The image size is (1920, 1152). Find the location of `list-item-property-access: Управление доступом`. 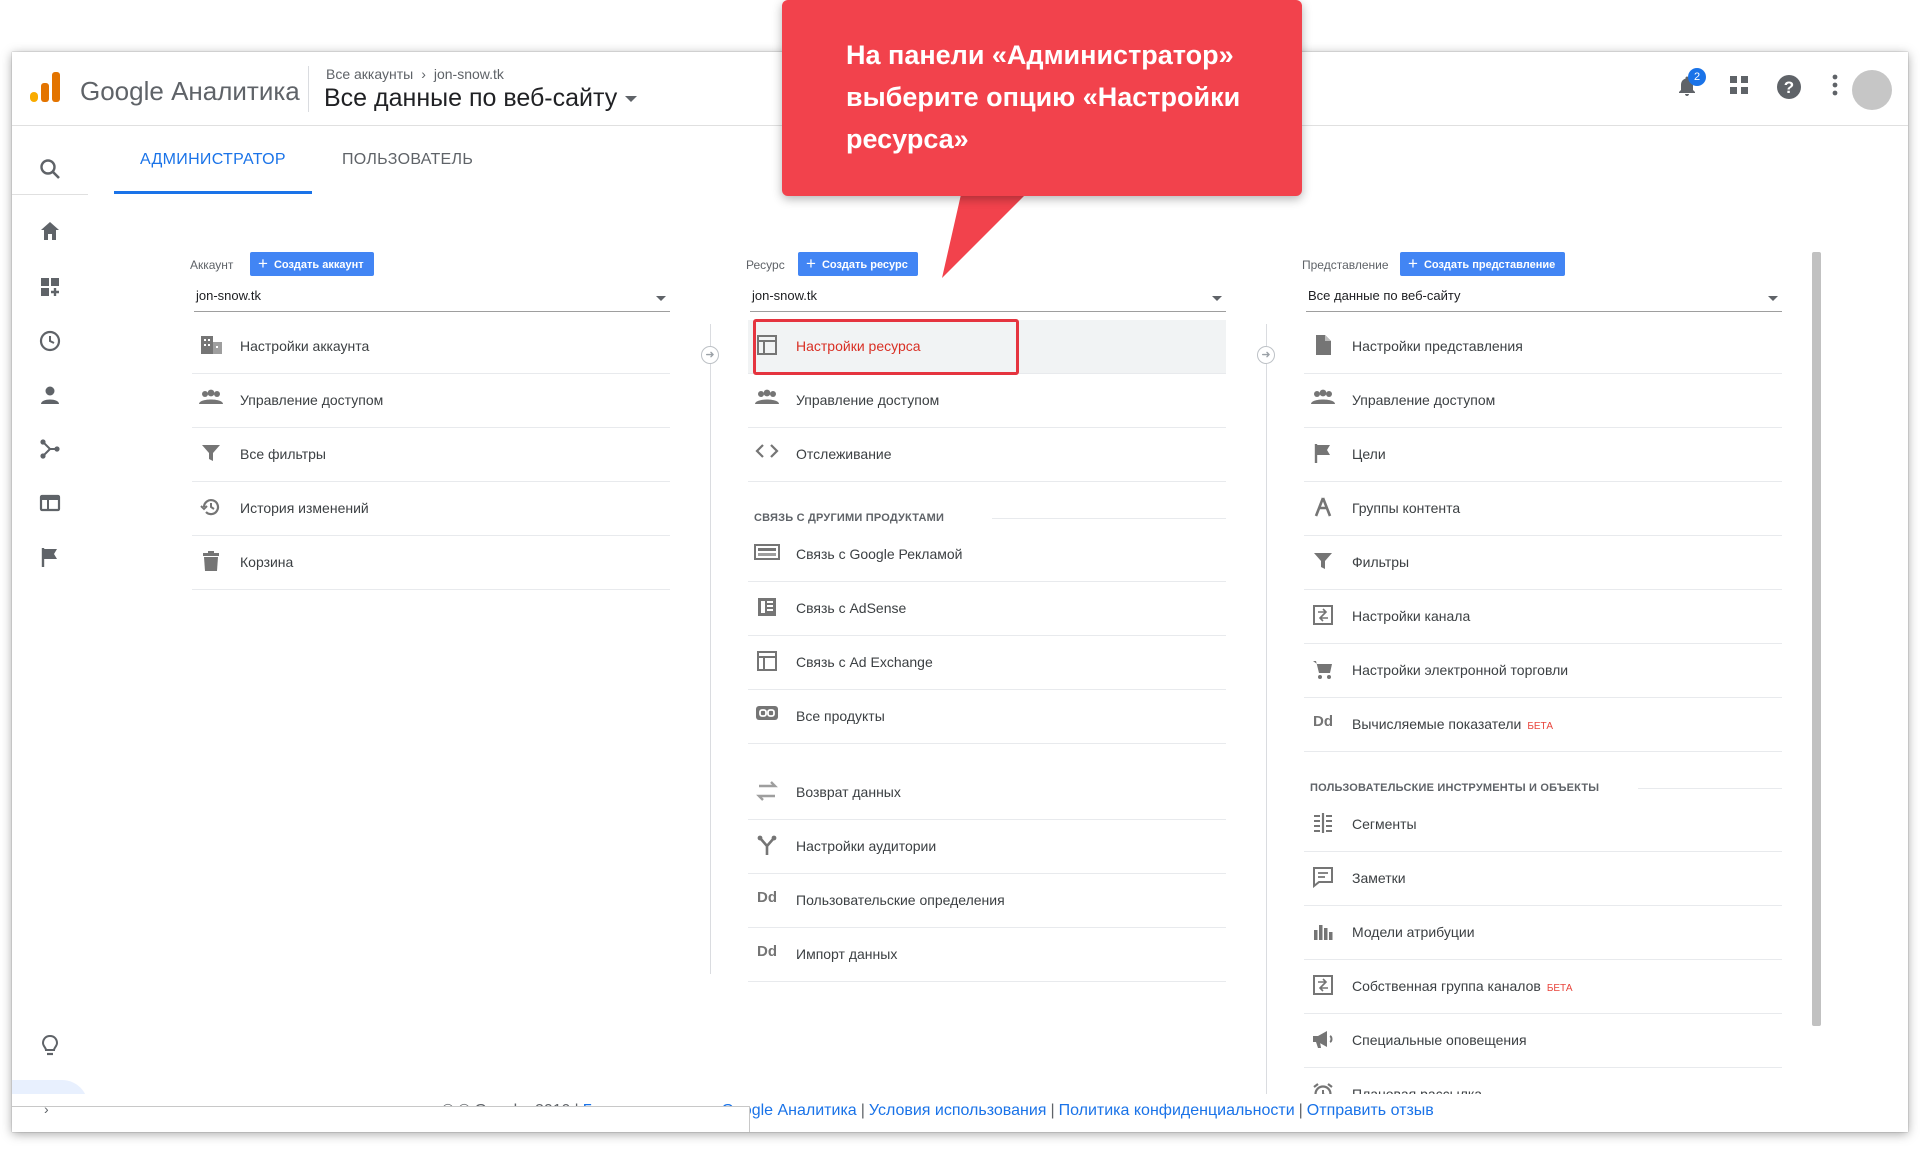

list-item-property-access: Управление доступом is located at coordinates (987, 401).